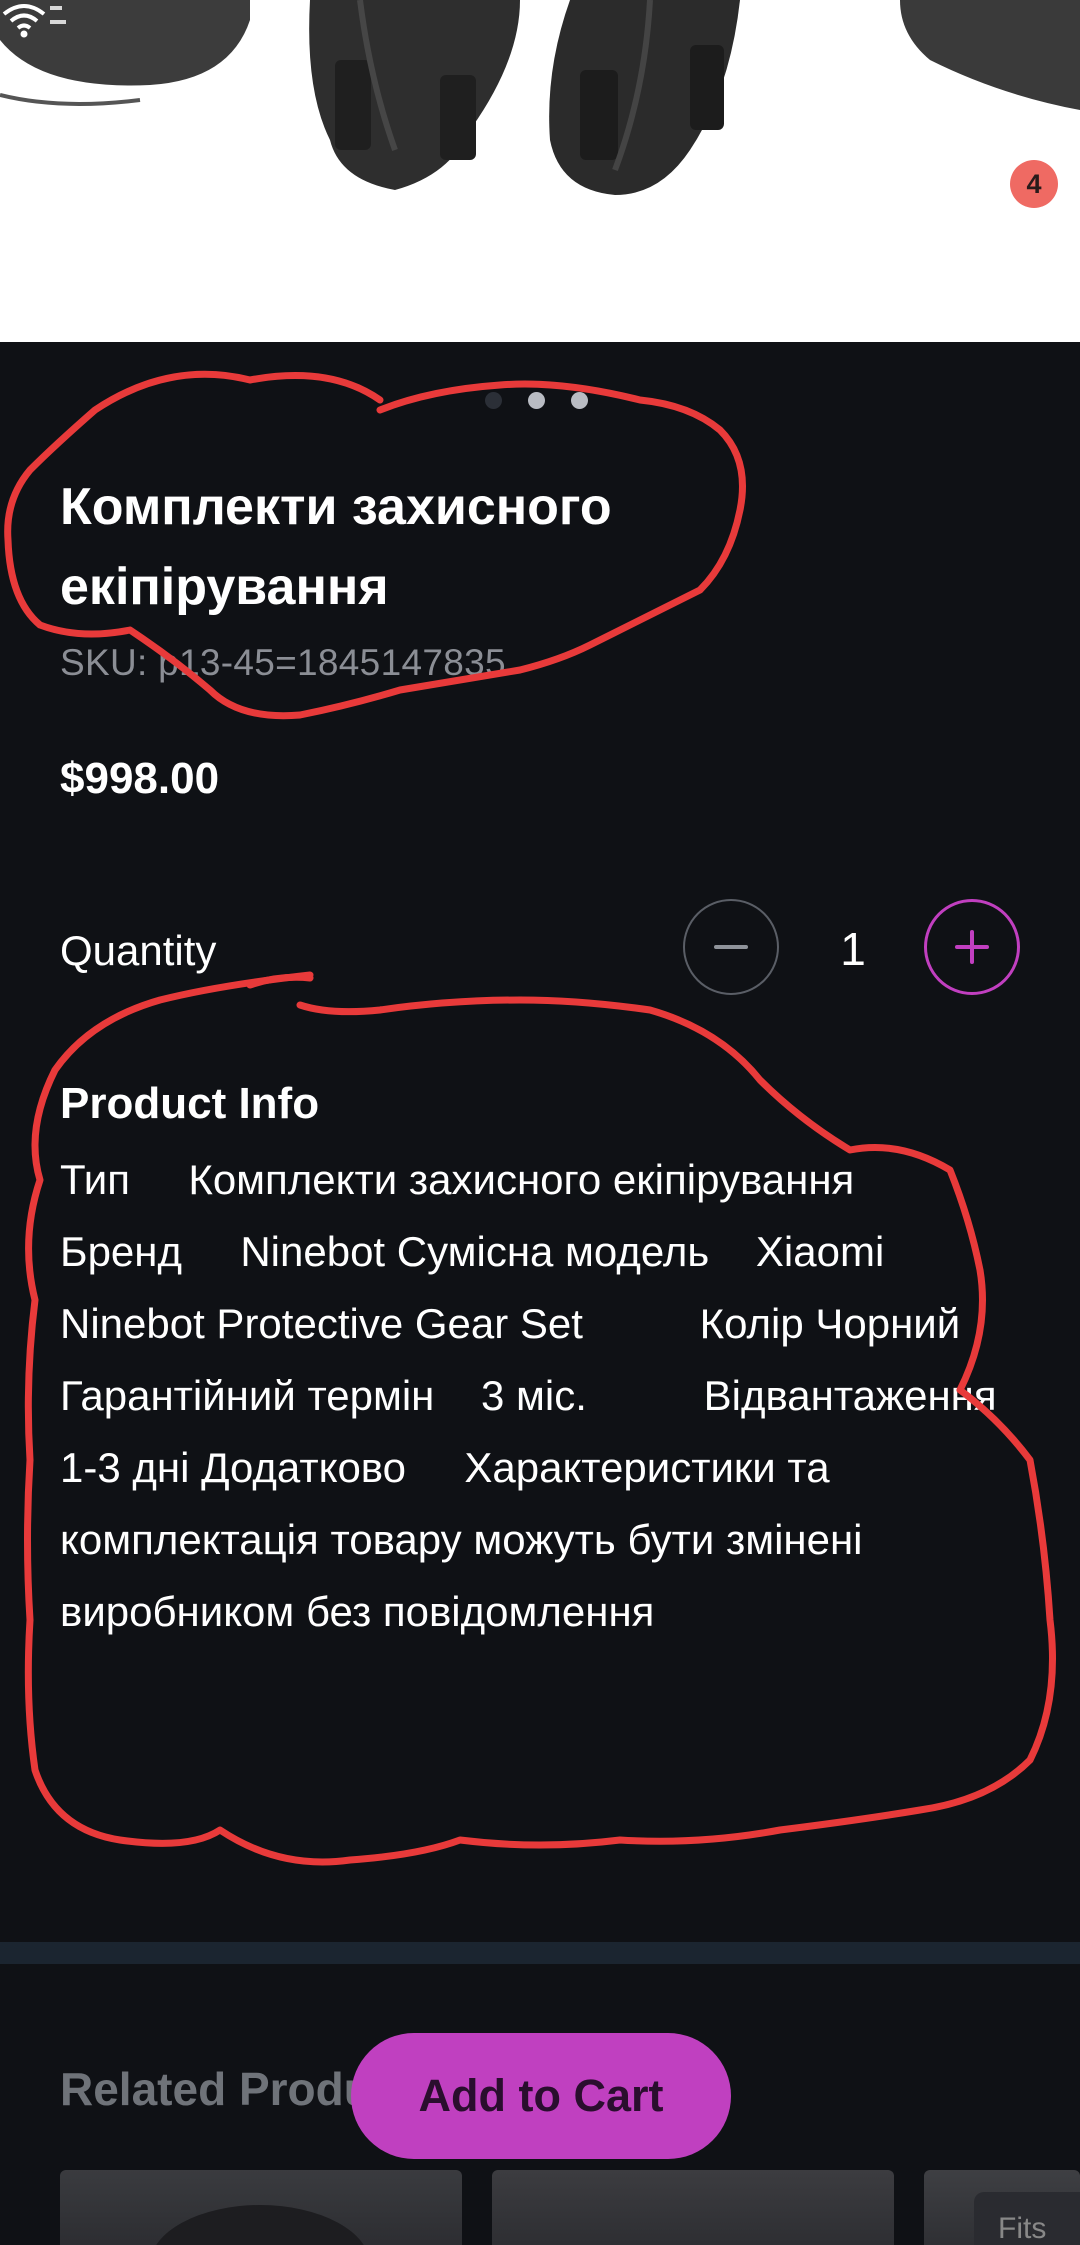 The width and height of the screenshot is (1080, 2245). Describe the element at coordinates (260, 2225) in the screenshot. I see `related-product-image` at that location.